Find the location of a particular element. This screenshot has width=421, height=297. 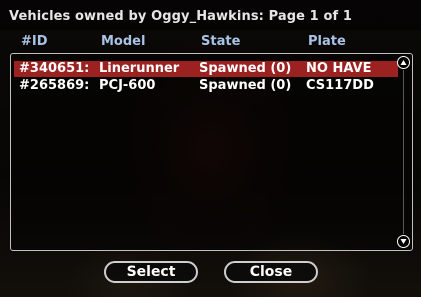

column-header-id: #ID is located at coordinates (34, 41).